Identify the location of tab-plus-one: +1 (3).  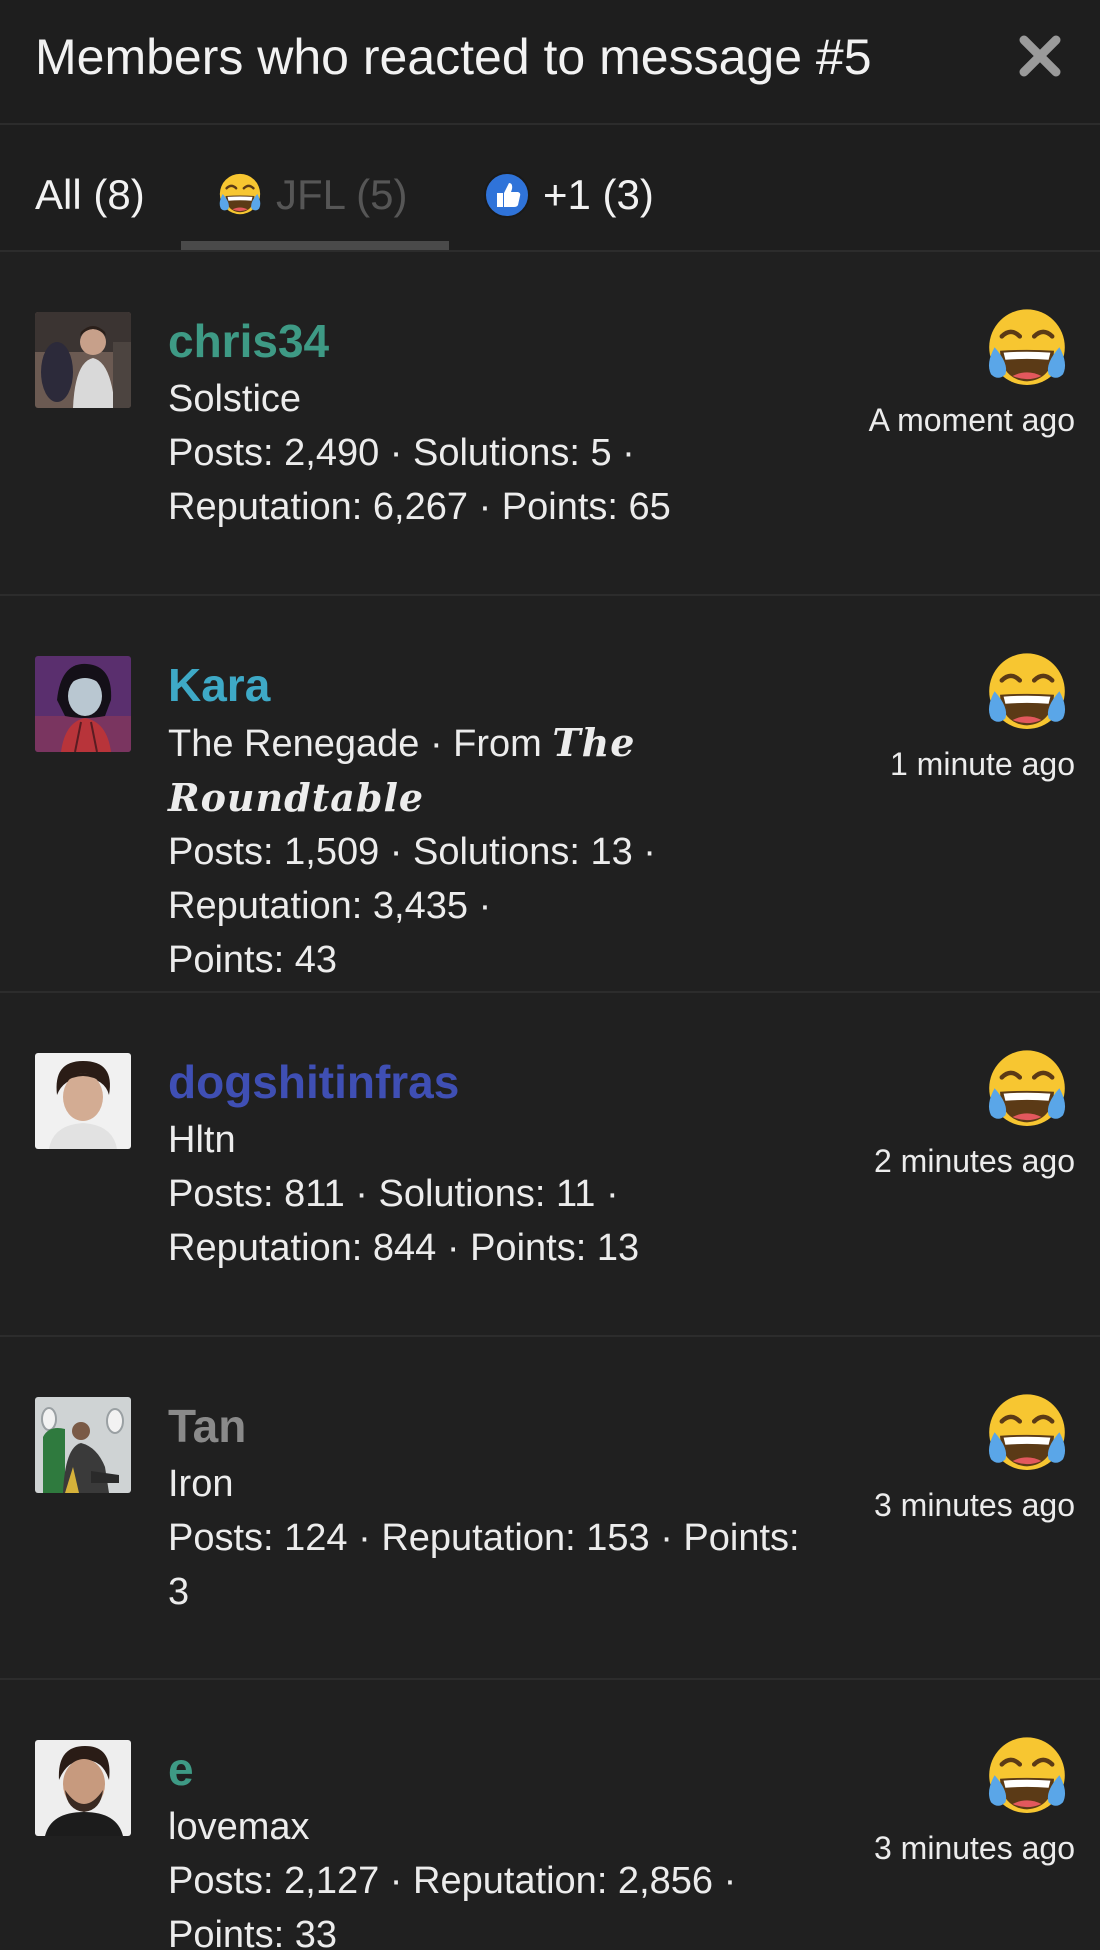
(568, 195).